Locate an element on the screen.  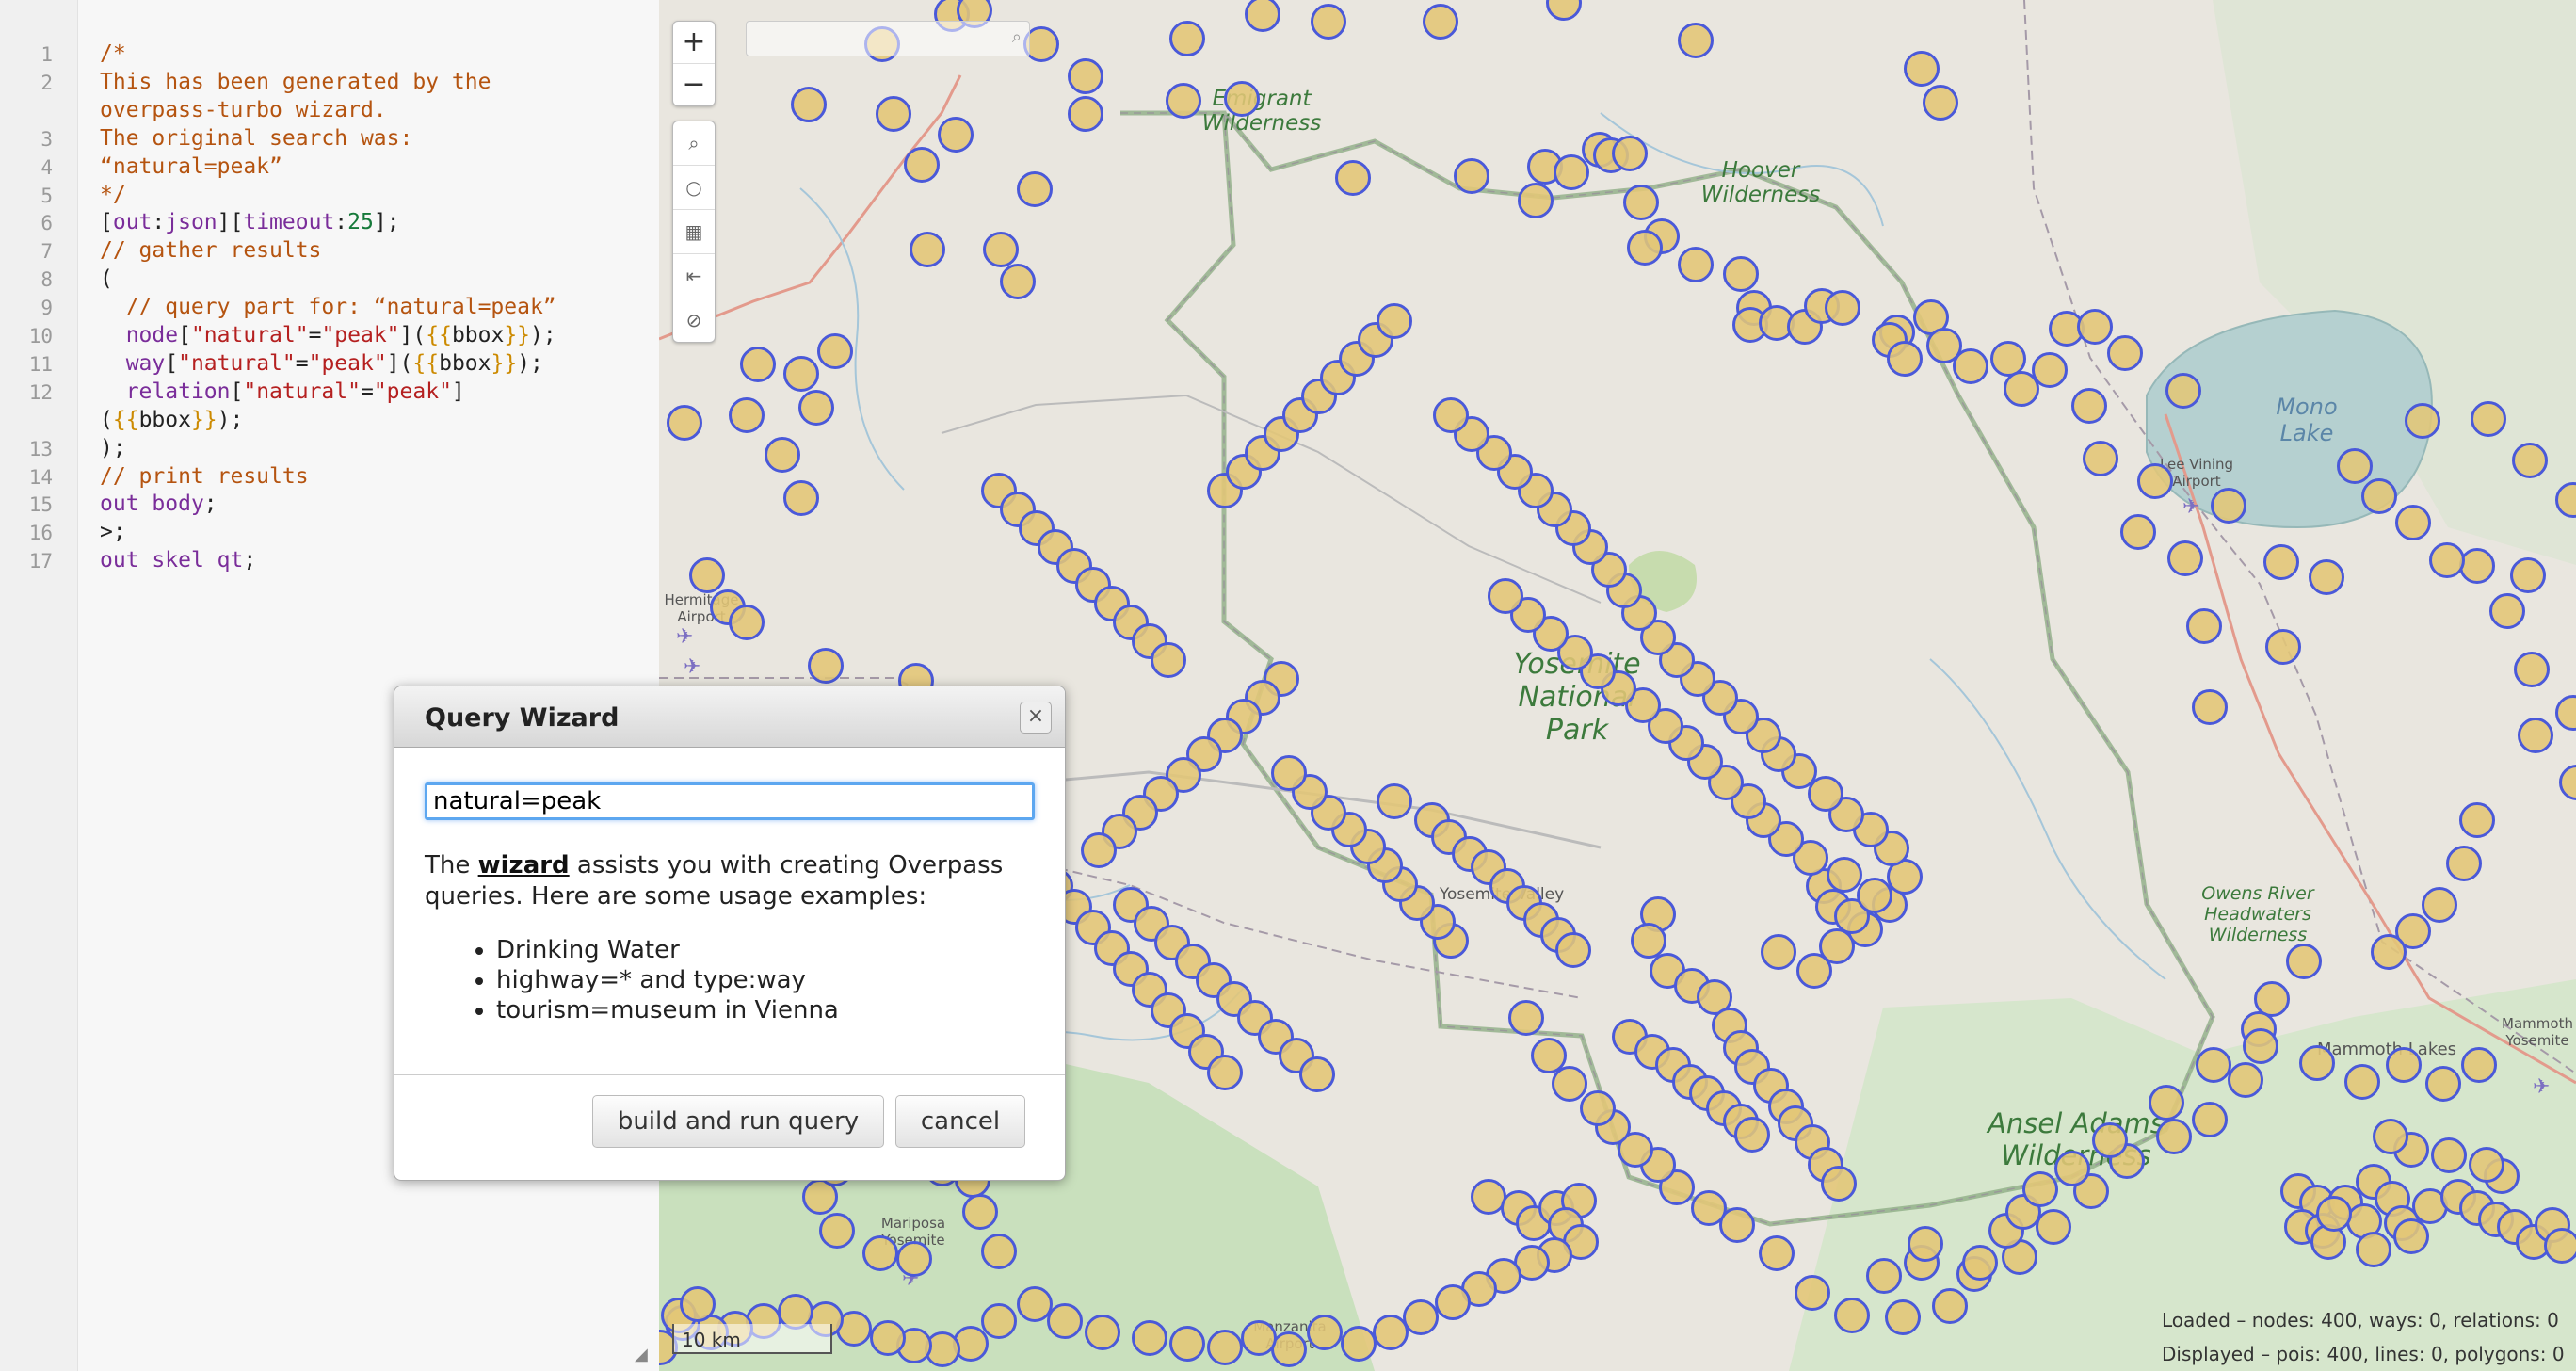
map-search-box: ⌕ is located at coordinates (888, 38).